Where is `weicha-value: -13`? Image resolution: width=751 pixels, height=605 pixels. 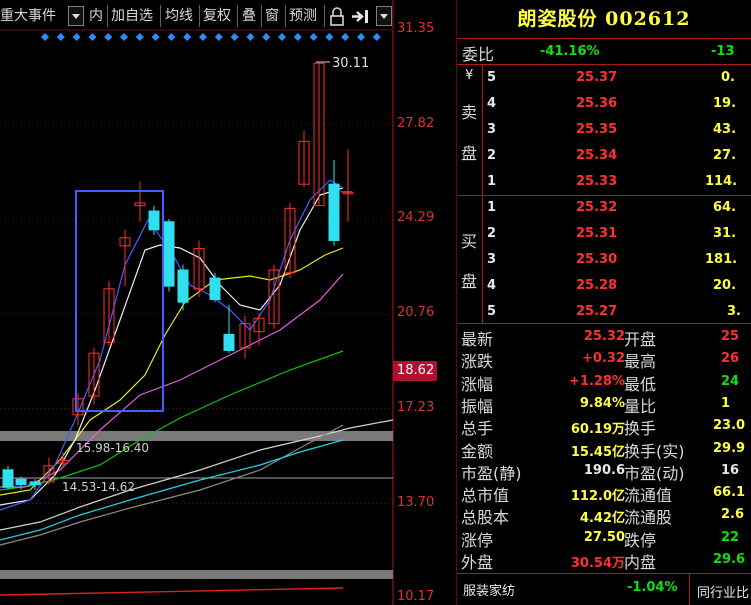
weicha-value: -13 is located at coordinates (723, 51).